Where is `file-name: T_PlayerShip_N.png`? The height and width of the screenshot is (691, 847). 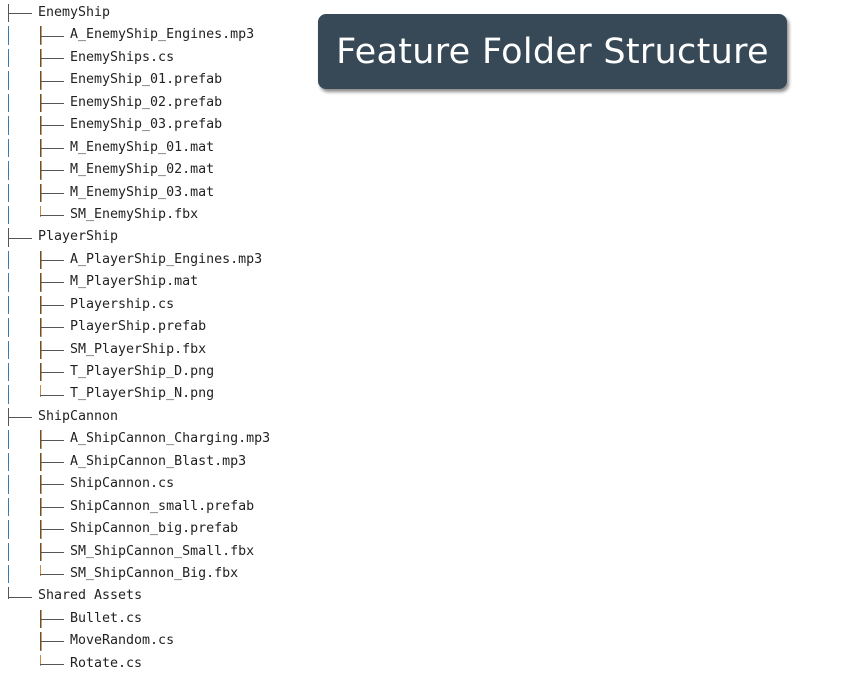
file-name: T_PlayerShip_N.png is located at coordinates (142, 394).